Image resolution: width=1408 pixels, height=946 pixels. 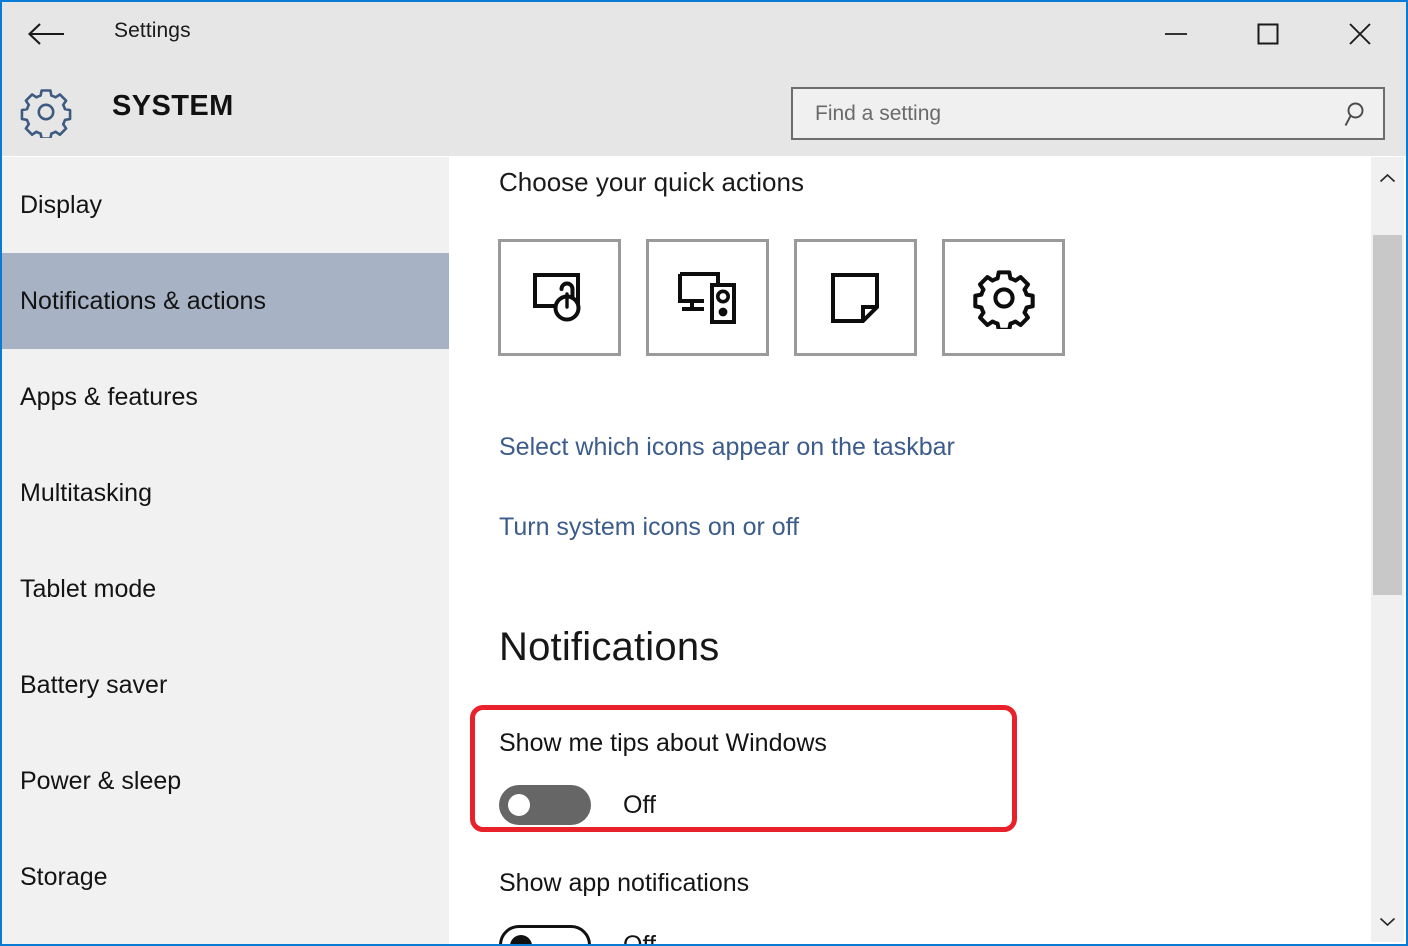 I want to click on sidebar-item-label: Apps & features, so click(x=109, y=396).